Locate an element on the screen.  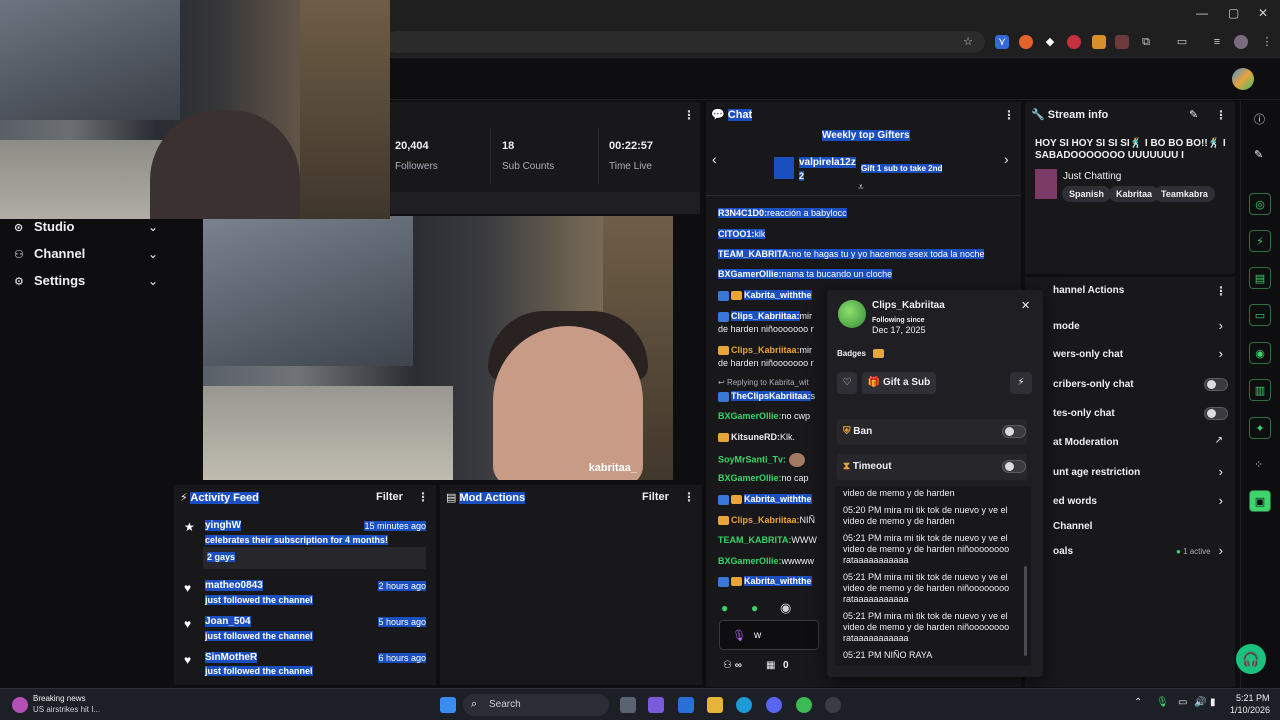
tag: Teamkabra is located at coordinates (1184, 194).